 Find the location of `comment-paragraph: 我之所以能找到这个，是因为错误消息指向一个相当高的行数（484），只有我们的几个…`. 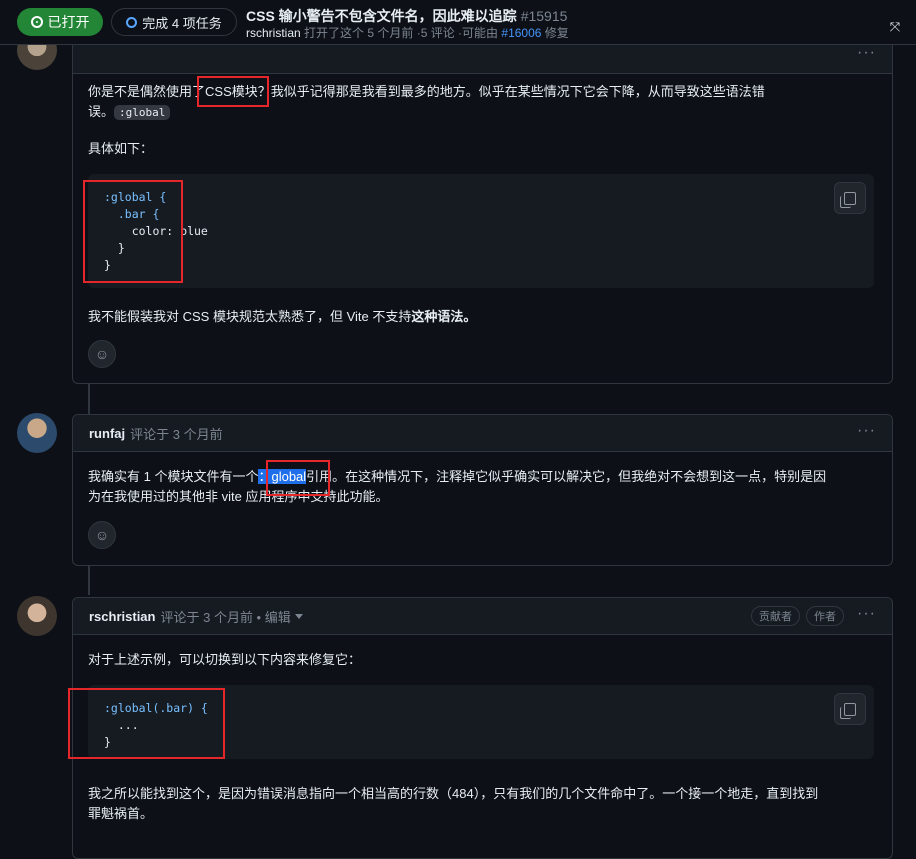

comment-paragraph: 我之所以能找到这个，是因为错误消息指向一个相当高的行数（484），只有我们的几个… is located at coordinates (453, 803).